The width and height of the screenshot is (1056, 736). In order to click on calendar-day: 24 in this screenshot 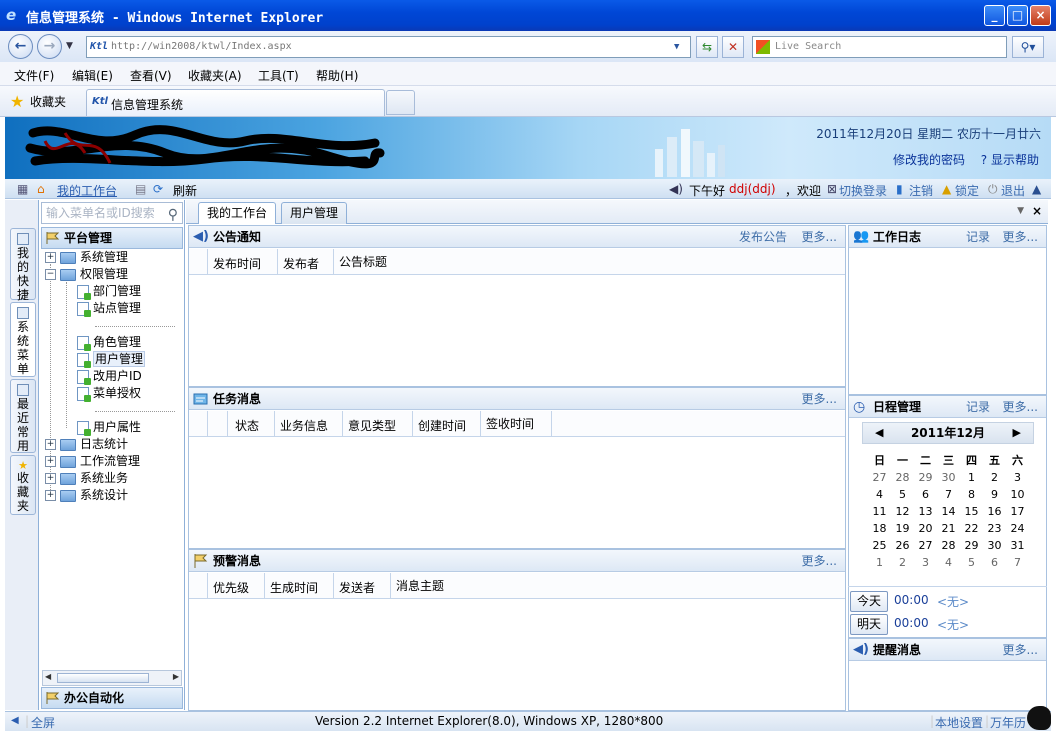, I will do `click(1017, 528)`.